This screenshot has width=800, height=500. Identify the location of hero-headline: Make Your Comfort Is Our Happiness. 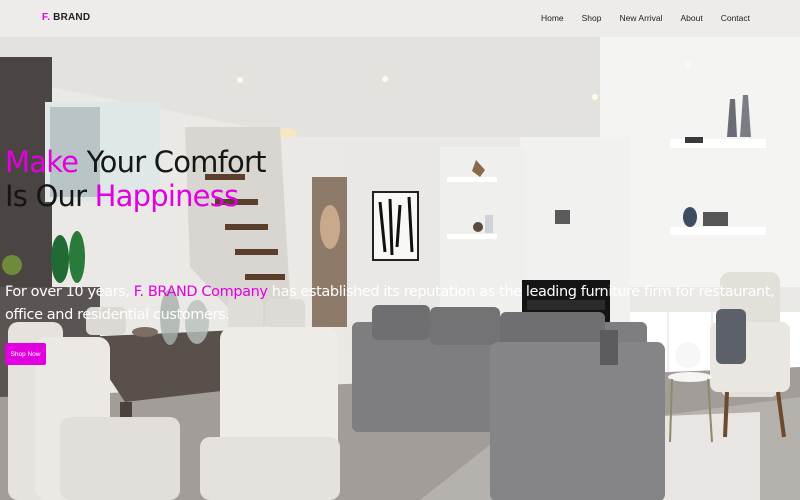
(135, 179).